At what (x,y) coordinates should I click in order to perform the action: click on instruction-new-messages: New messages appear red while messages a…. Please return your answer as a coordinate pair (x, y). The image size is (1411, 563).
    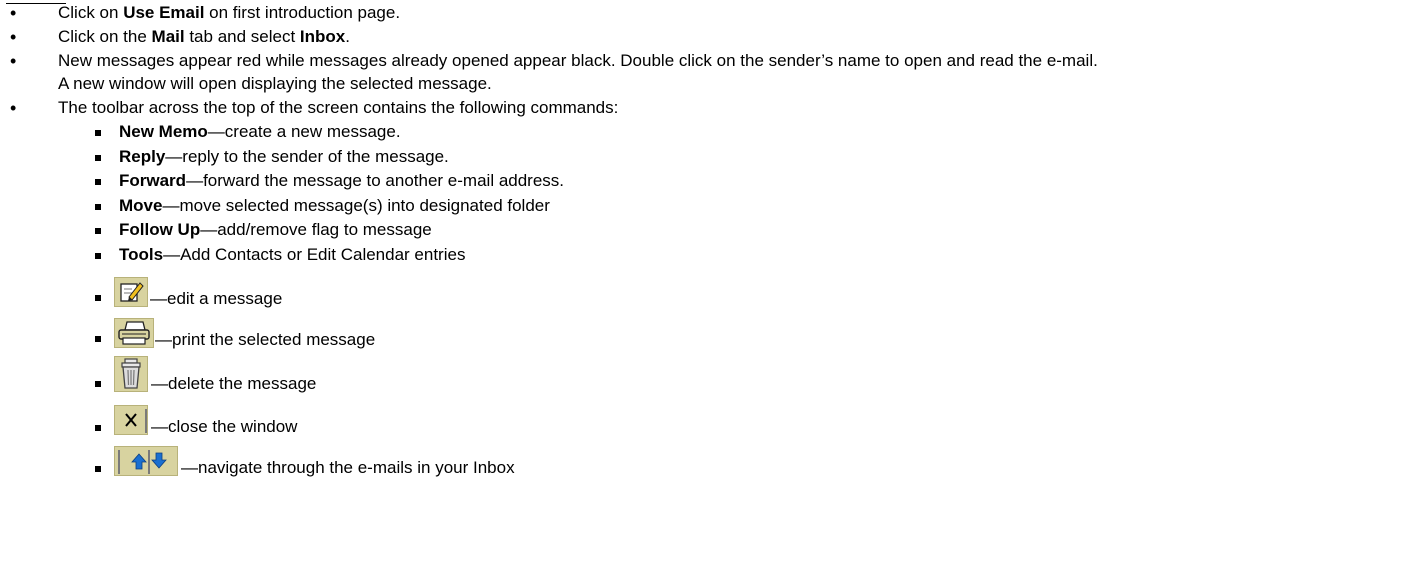
    Looking at the image, I should click on (578, 60).